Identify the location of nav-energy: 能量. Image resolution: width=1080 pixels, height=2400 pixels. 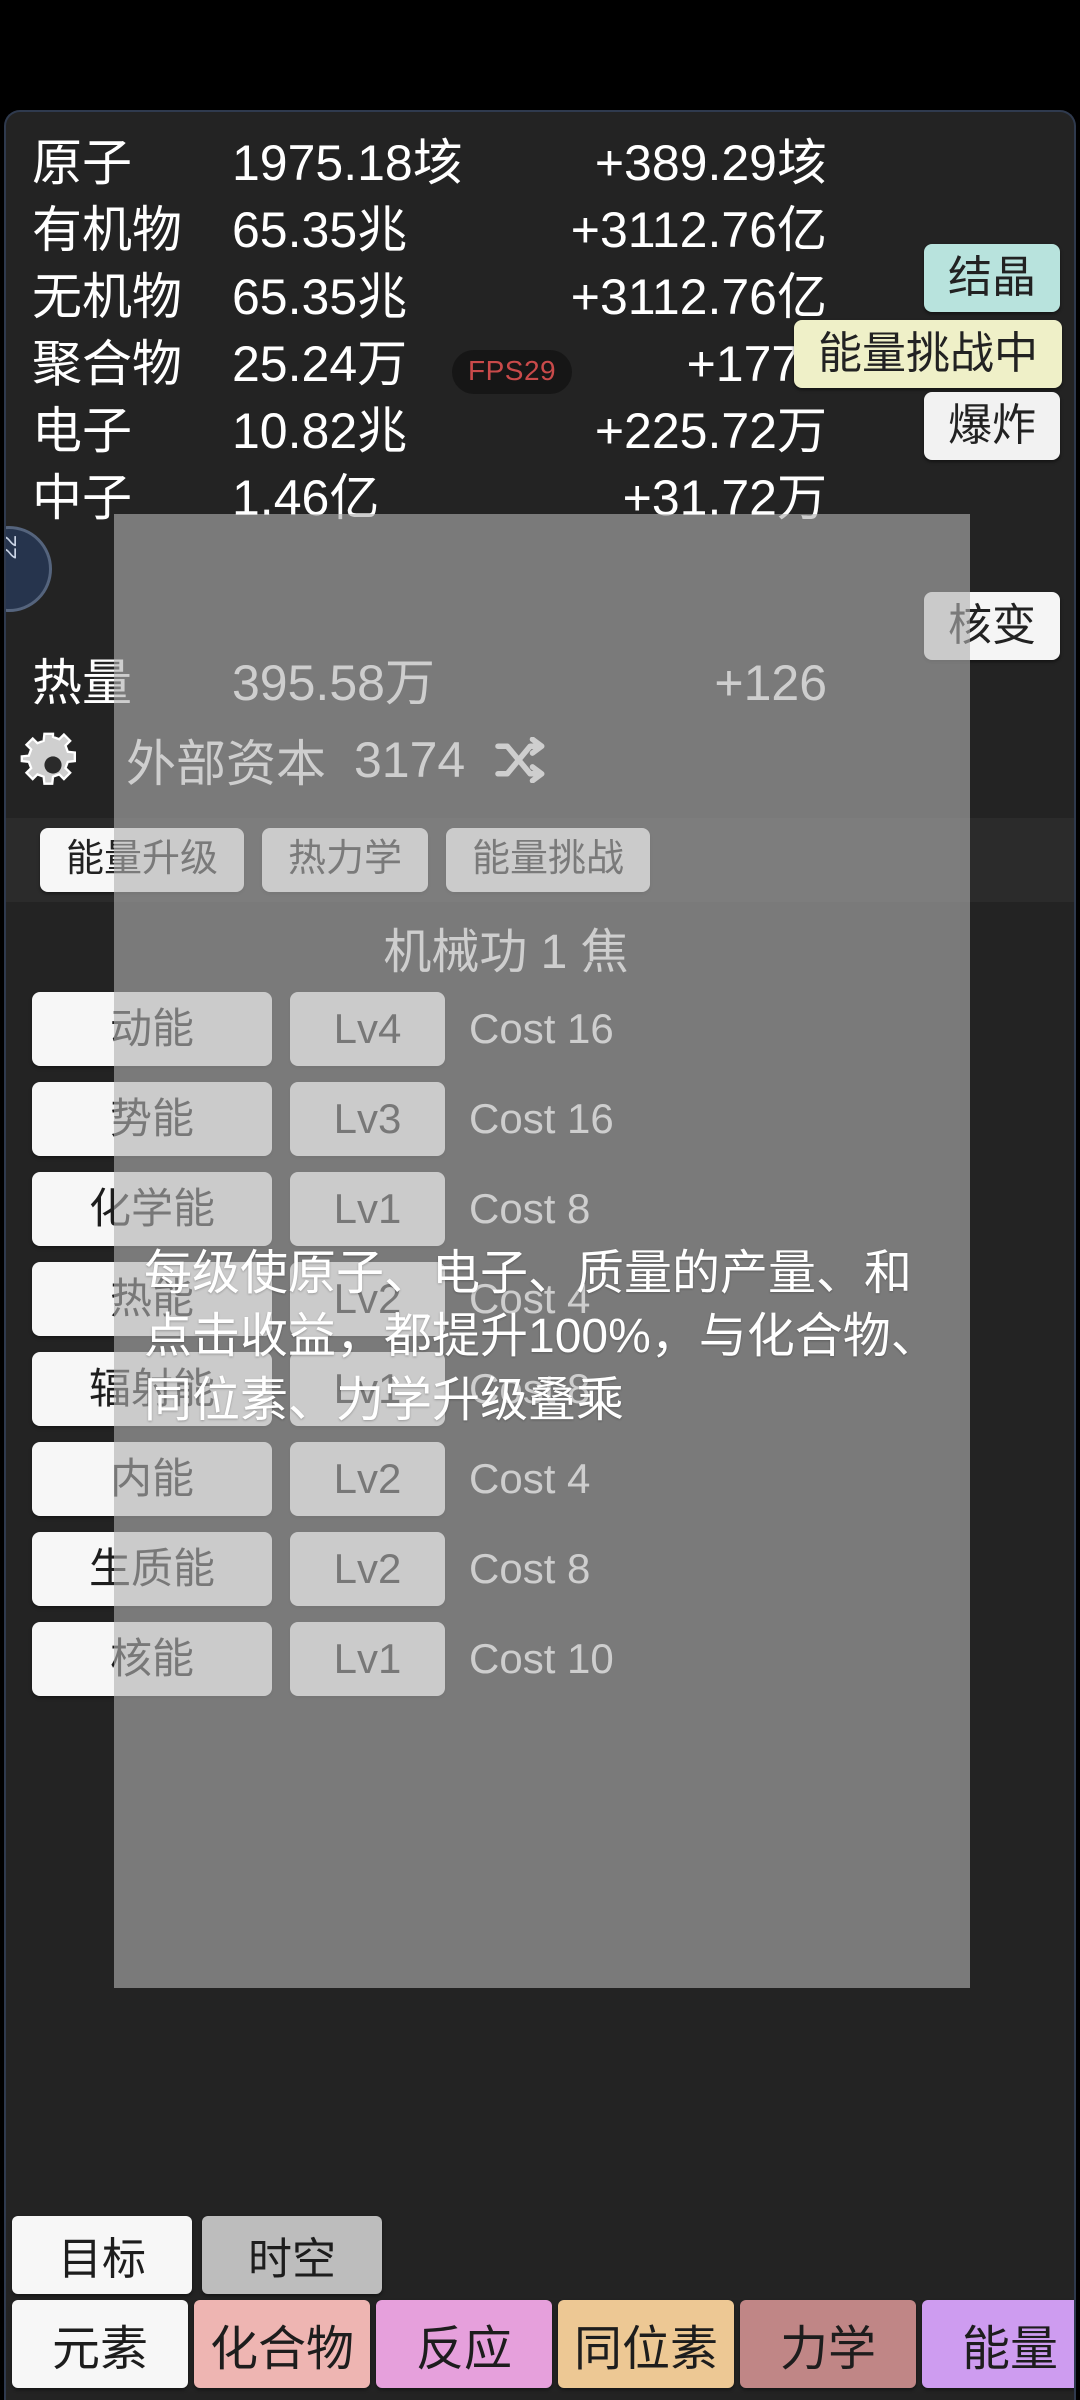
(998, 2344).